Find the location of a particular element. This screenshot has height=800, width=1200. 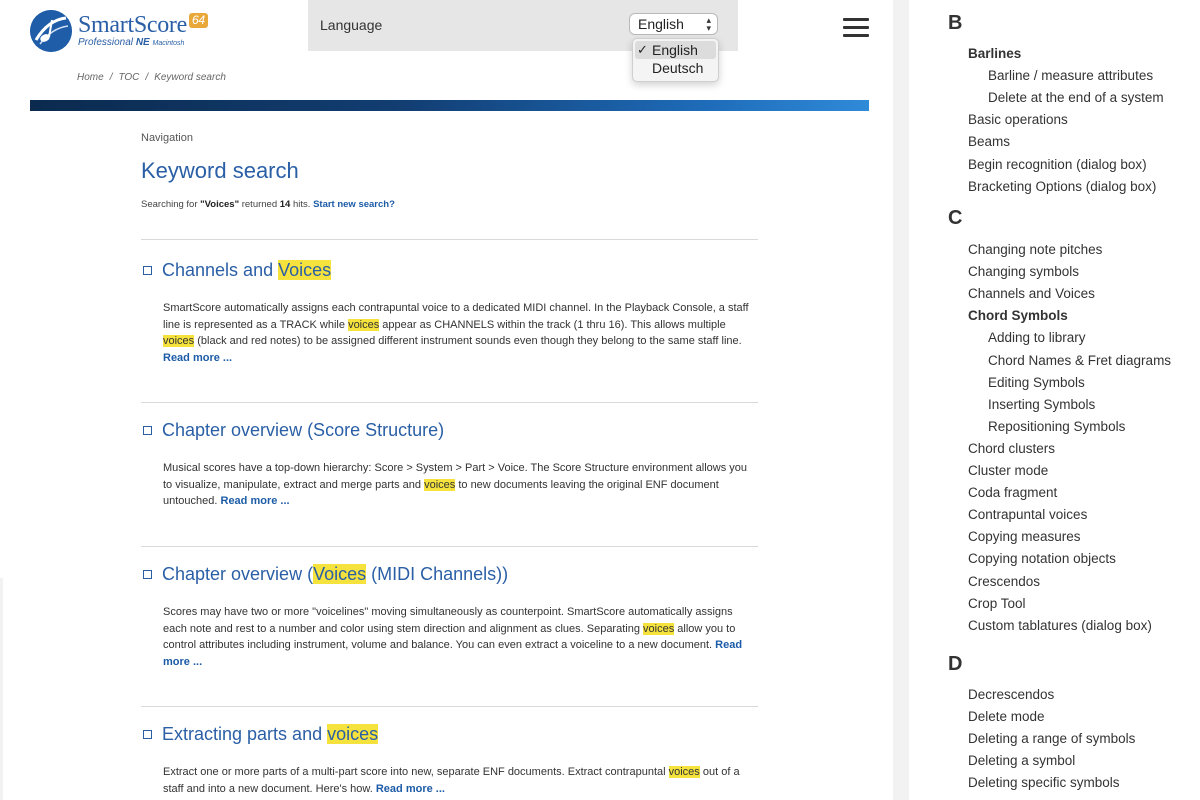

index-link: Coda fragment is located at coordinates (1012, 492).